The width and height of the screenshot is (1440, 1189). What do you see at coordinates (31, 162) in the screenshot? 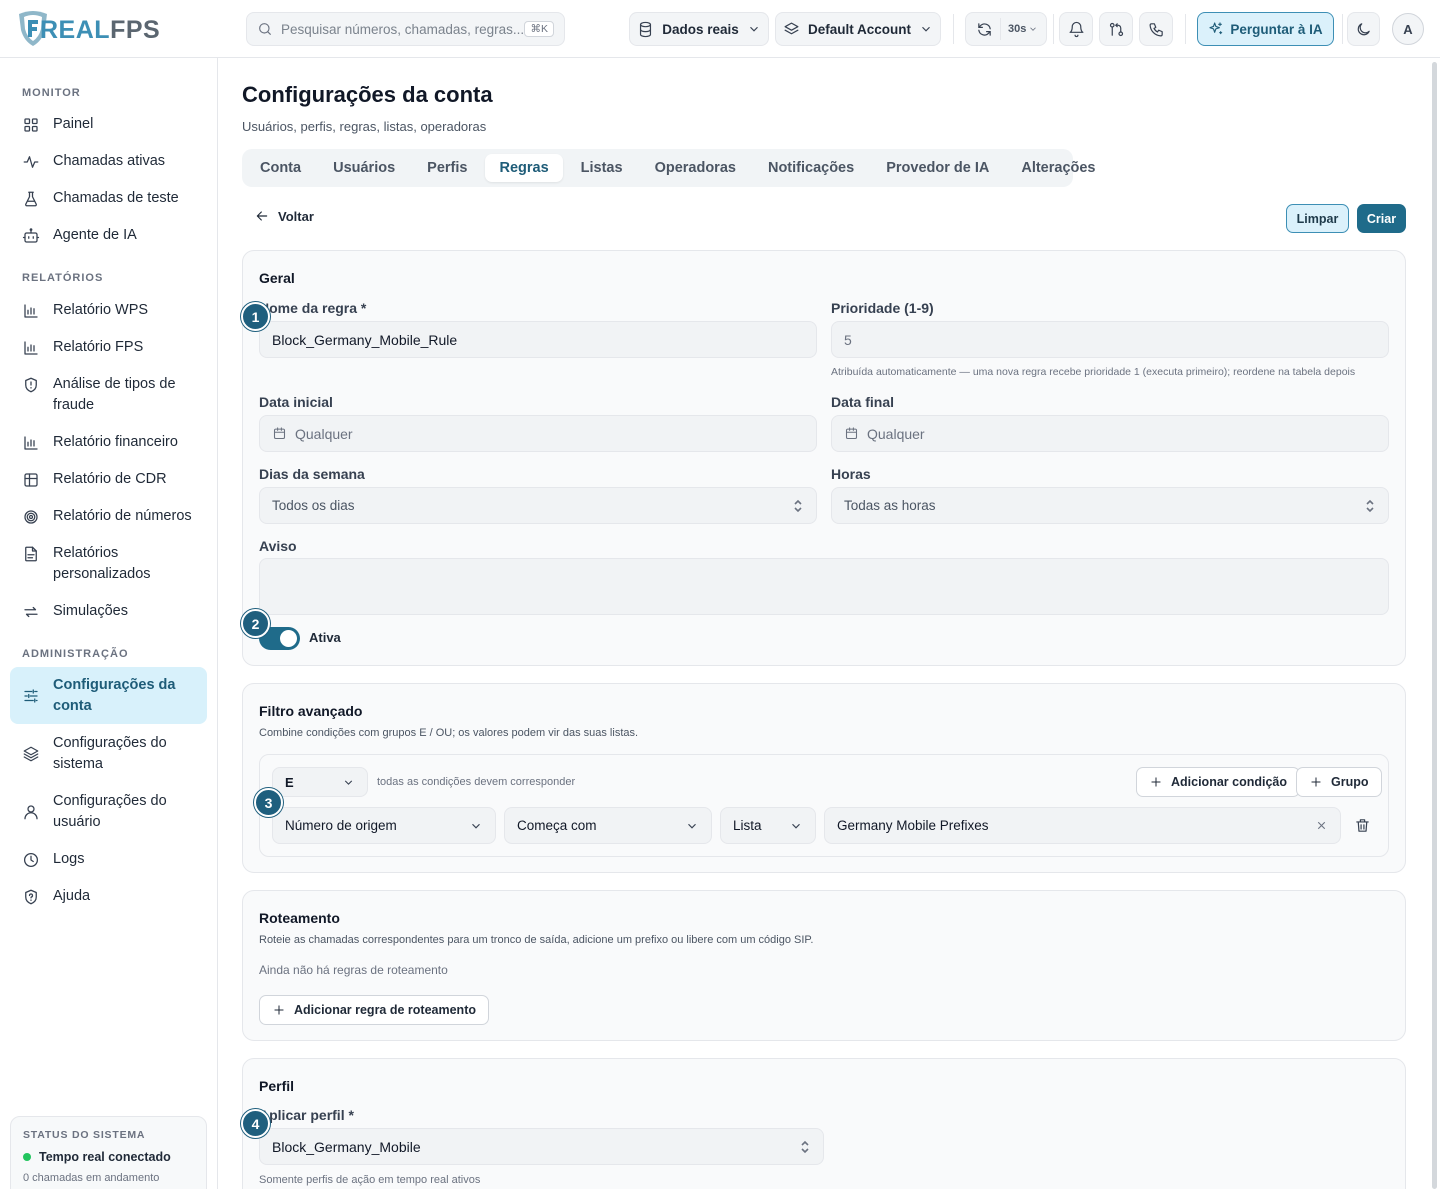
I see `activity-icon` at bounding box center [31, 162].